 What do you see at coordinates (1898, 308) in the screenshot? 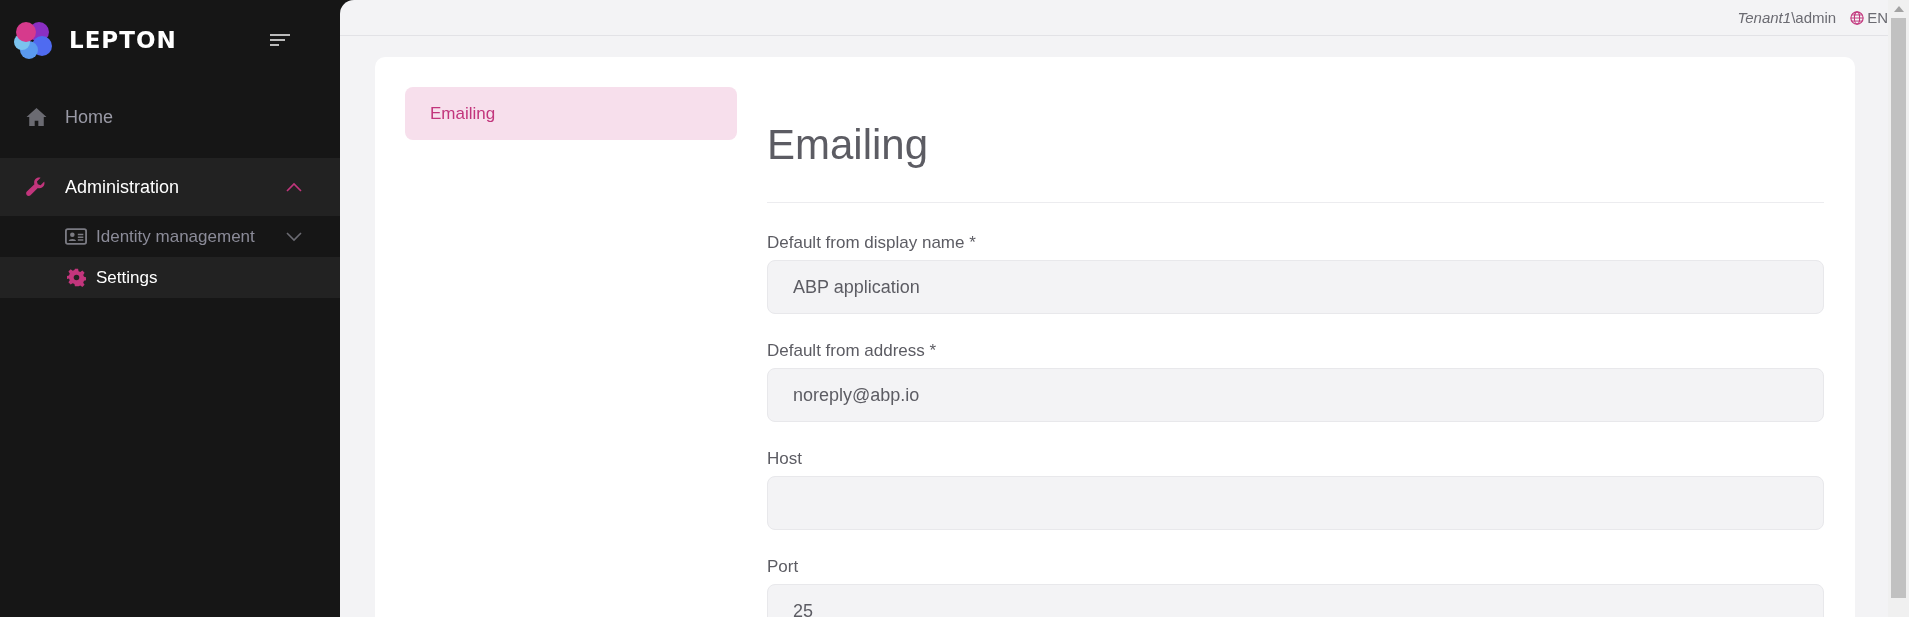
I see `scrollbar` at bounding box center [1898, 308].